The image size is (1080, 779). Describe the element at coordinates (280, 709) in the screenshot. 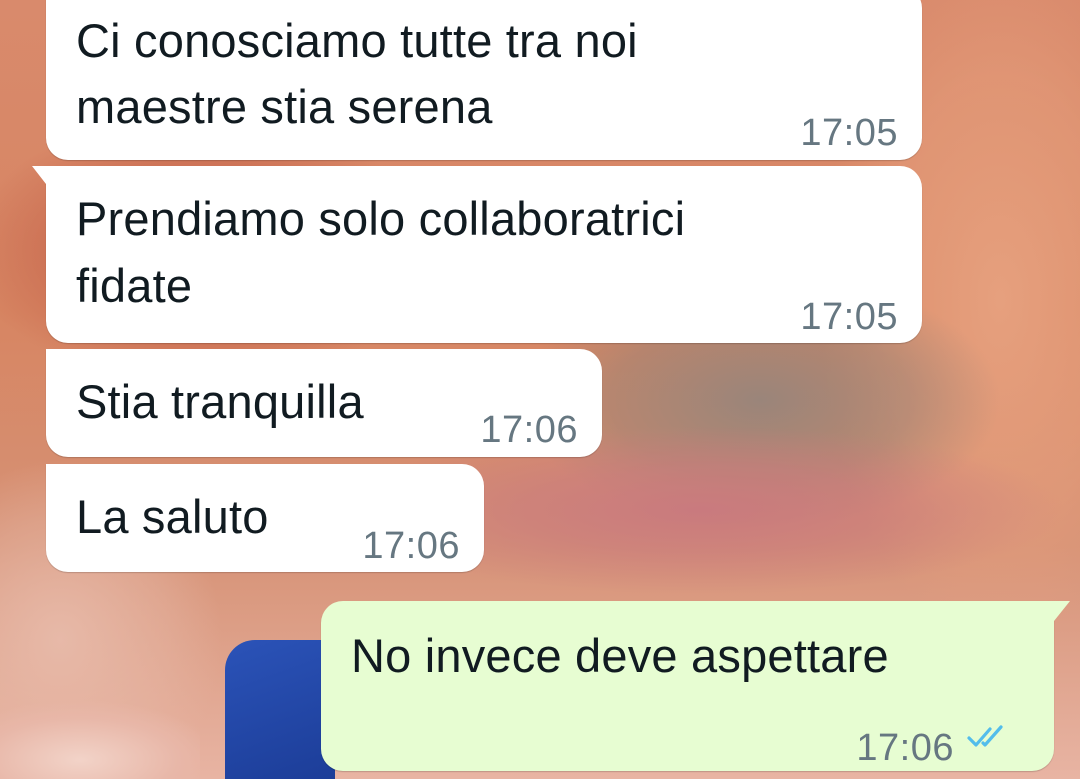

I see `wallpaper-shirt` at that location.